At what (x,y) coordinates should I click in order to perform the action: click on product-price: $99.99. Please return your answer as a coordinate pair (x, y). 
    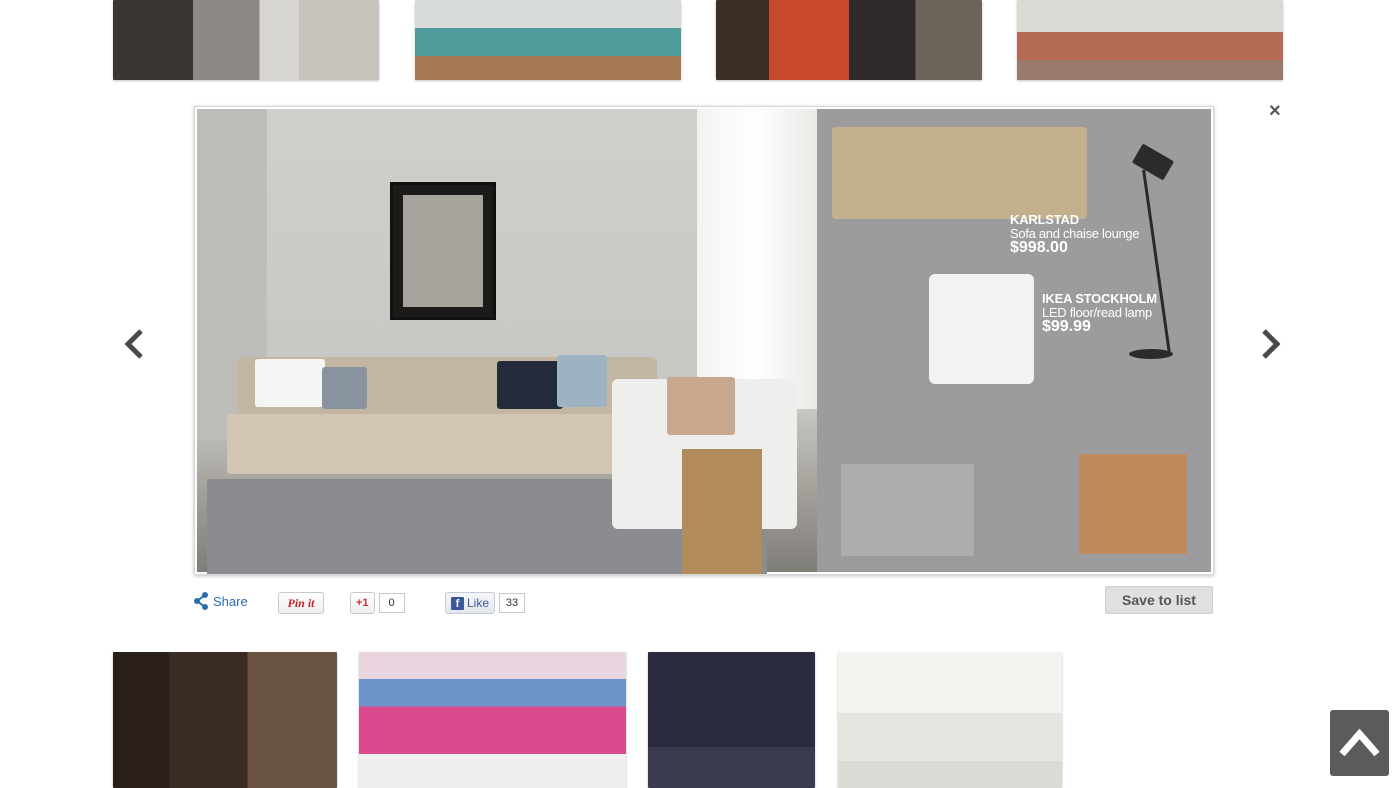
    Looking at the image, I should click on (1066, 327).